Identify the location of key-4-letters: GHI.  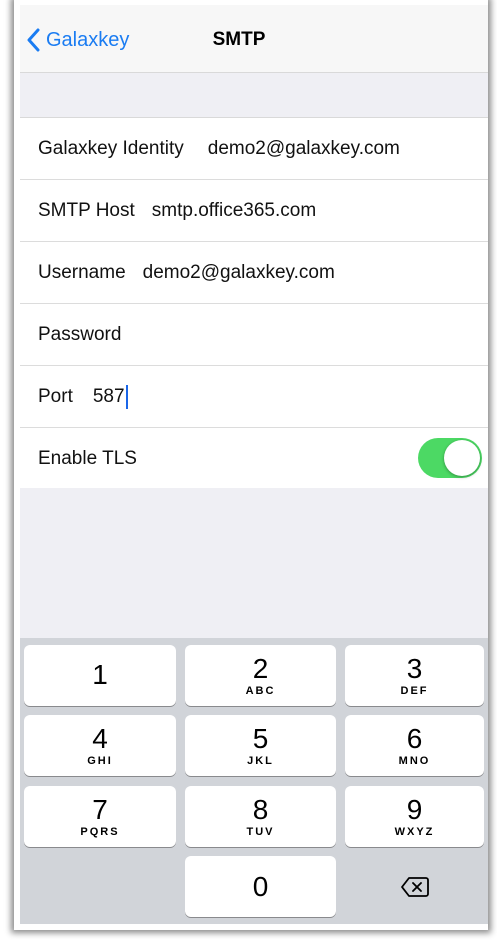
(100, 760).